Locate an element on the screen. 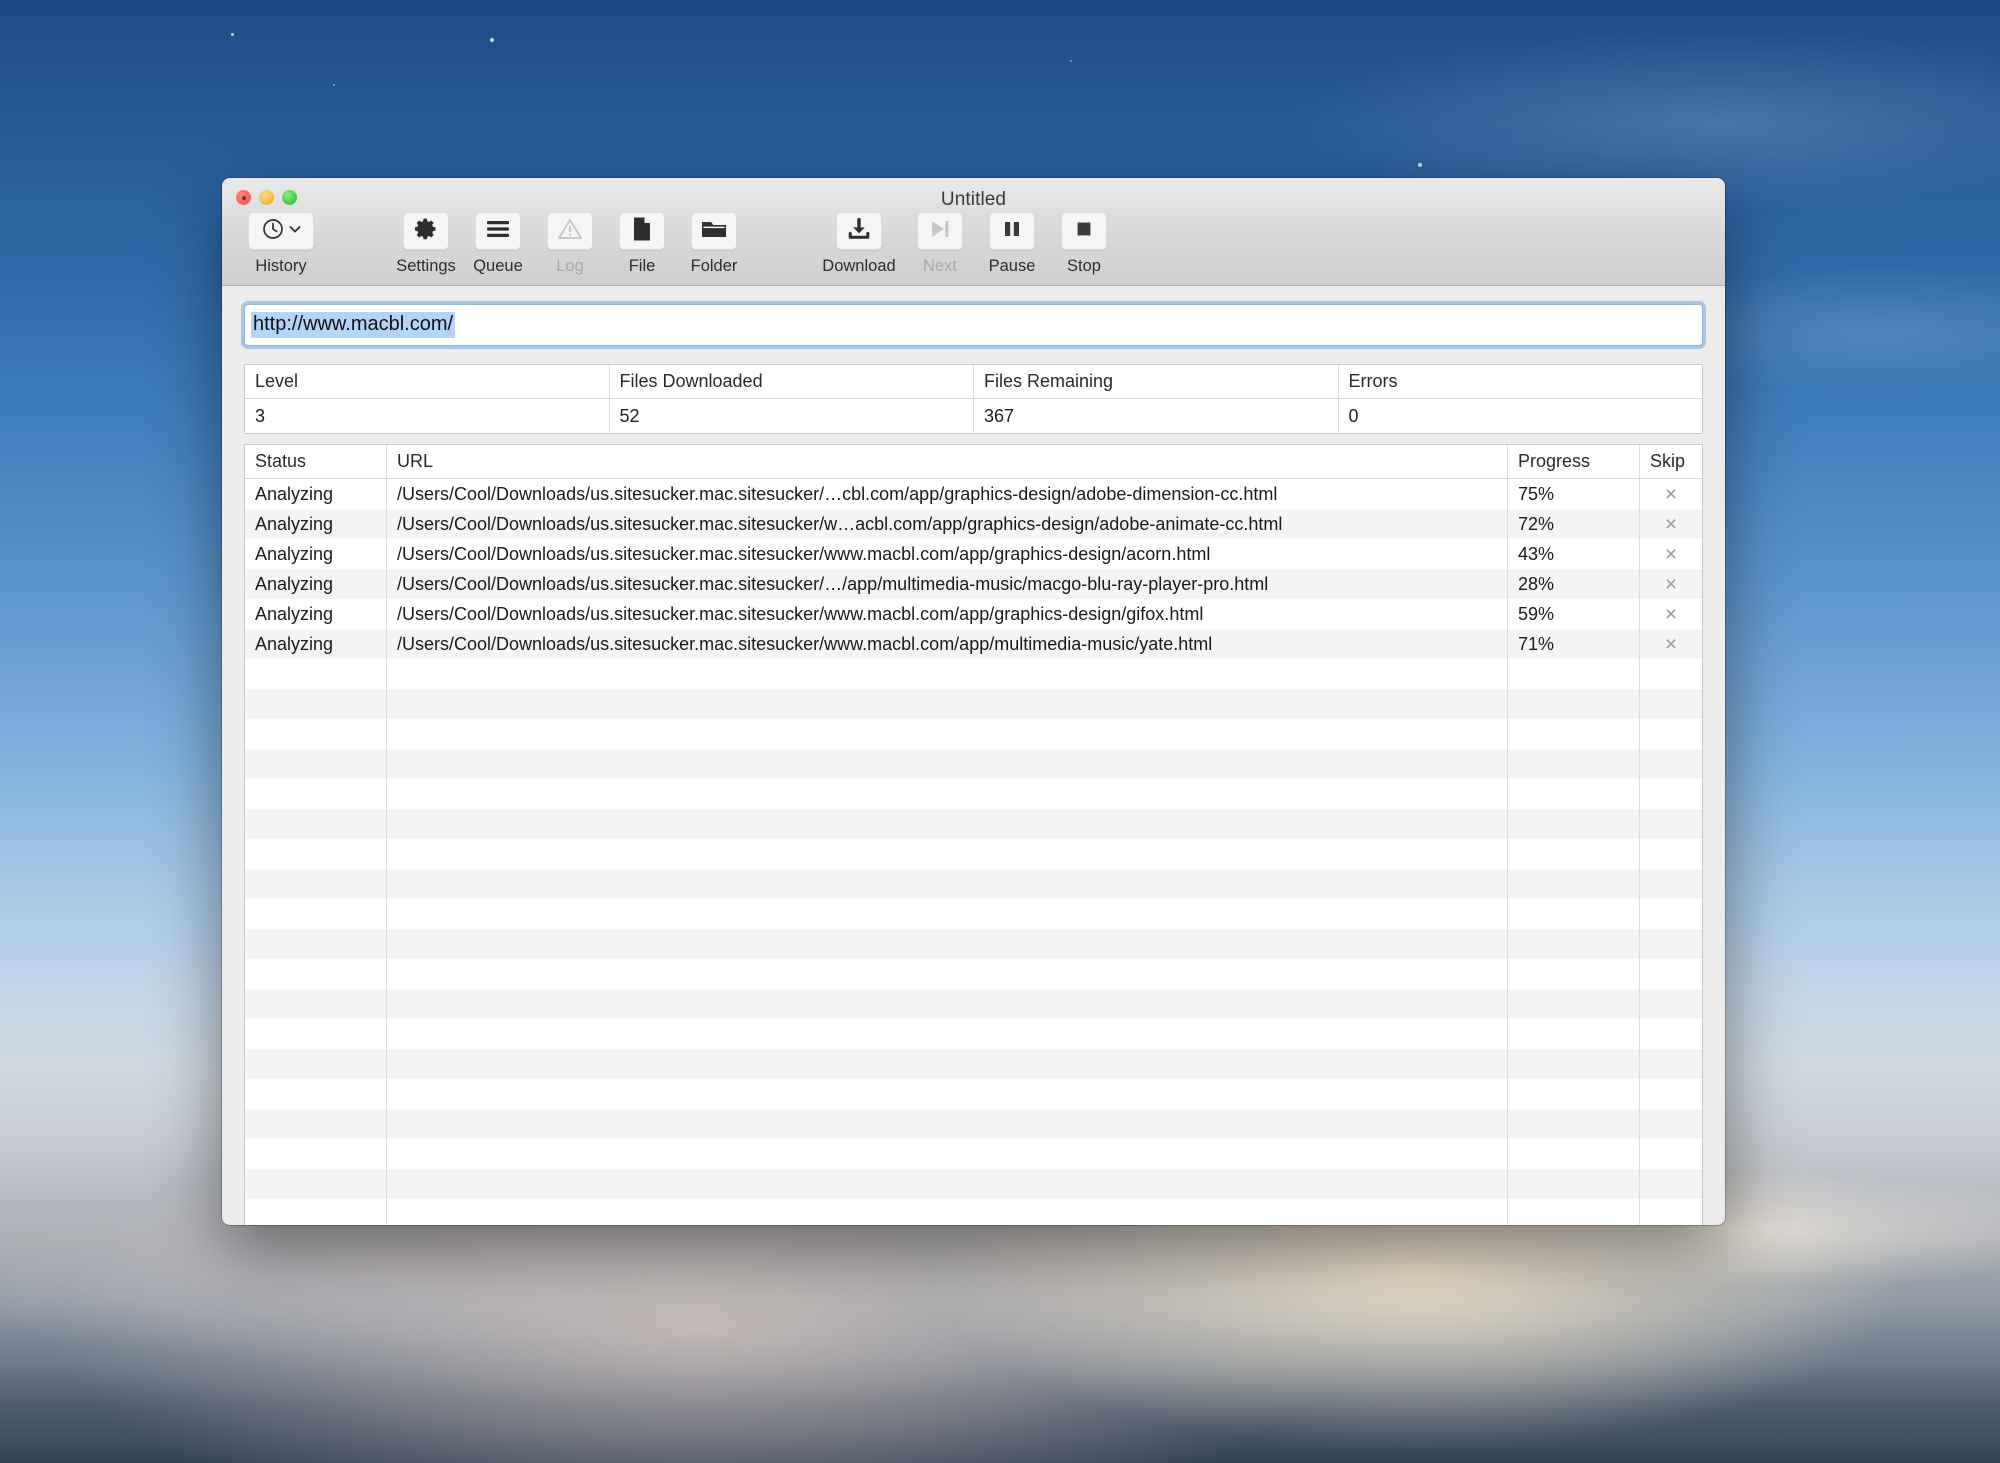  clock-history-icon is located at coordinates (273, 231).